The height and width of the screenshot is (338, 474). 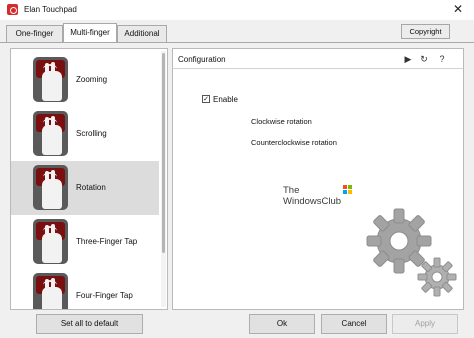 What do you see at coordinates (50, 9) in the screenshot?
I see `window-title: Elan Touchpad` at bounding box center [50, 9].